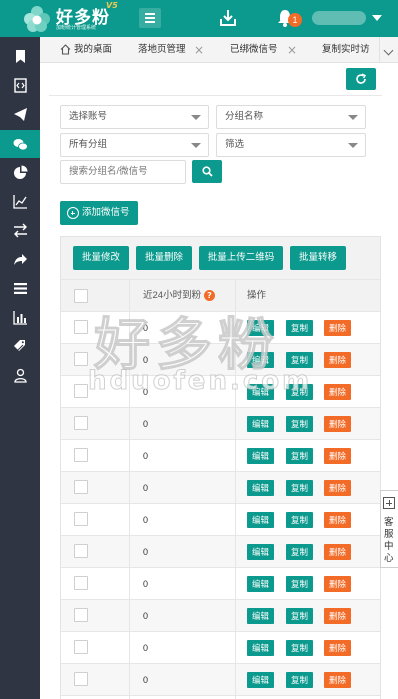 The width and height of the screenshot is (398, 699). I want to click on tab-desktop: 我的桌面, so click(93, 49).